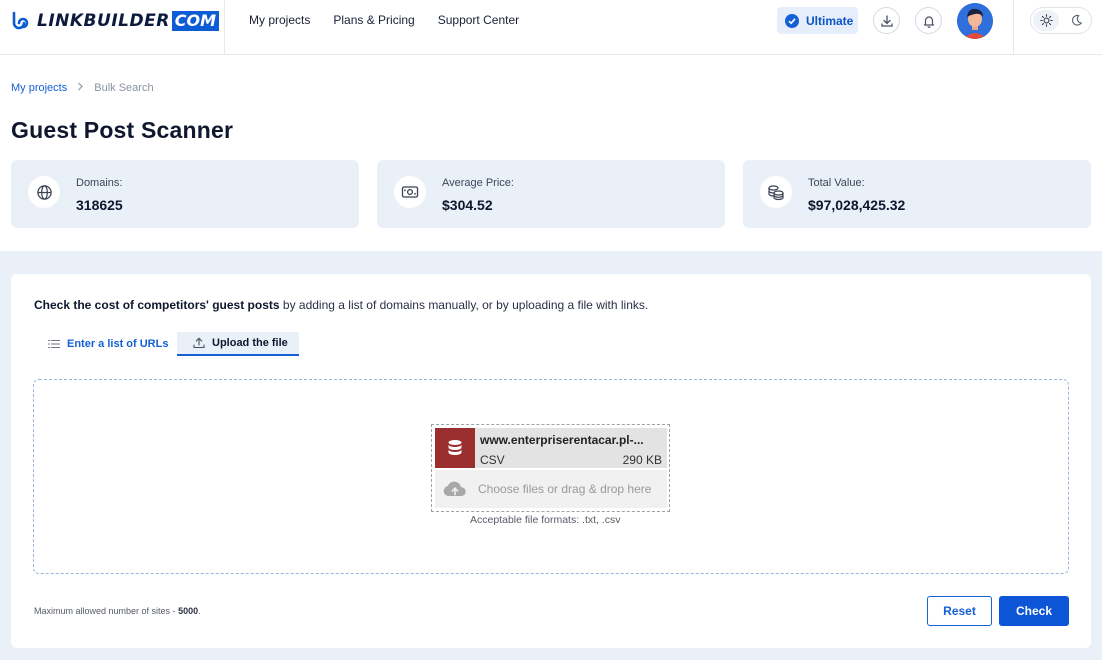 This screenshot has width=1102, height=660. I want to click on stat-card-domains: Domains: 318625, so click(185, 194).